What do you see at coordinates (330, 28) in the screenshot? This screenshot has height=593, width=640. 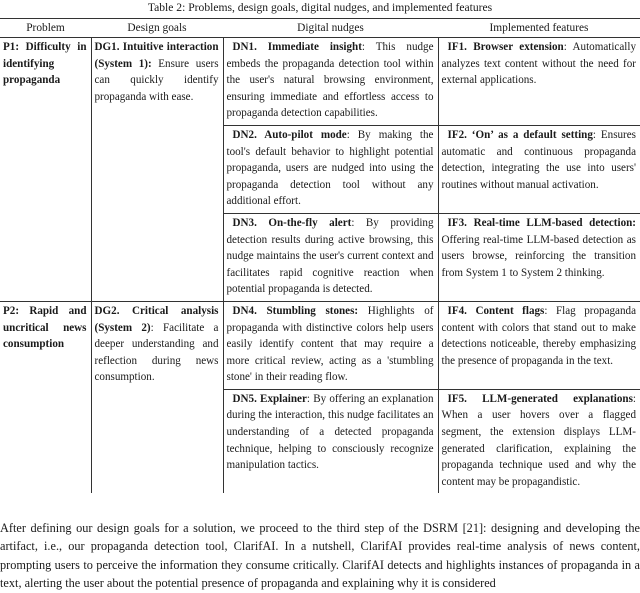 I see `header-digital-nudges: Digital nudges` at bounding box center [330, 28].